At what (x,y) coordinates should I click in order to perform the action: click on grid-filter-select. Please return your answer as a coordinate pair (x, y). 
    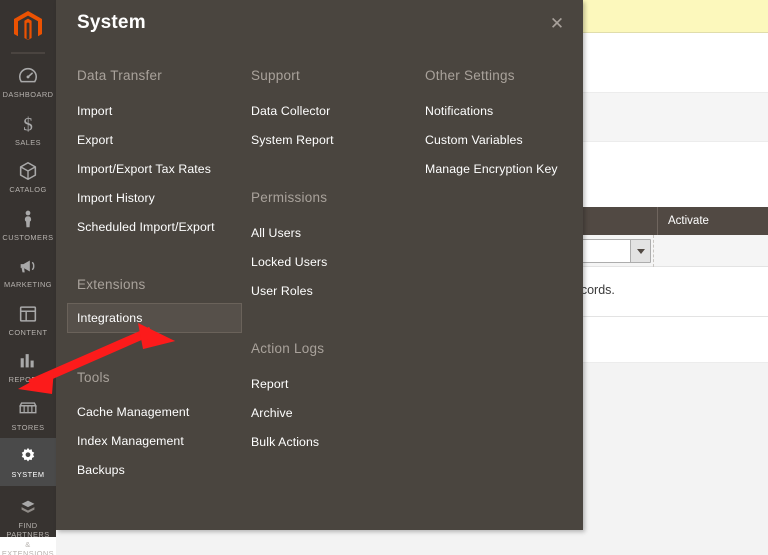
    Looking at the image, I should click on (613, 251).